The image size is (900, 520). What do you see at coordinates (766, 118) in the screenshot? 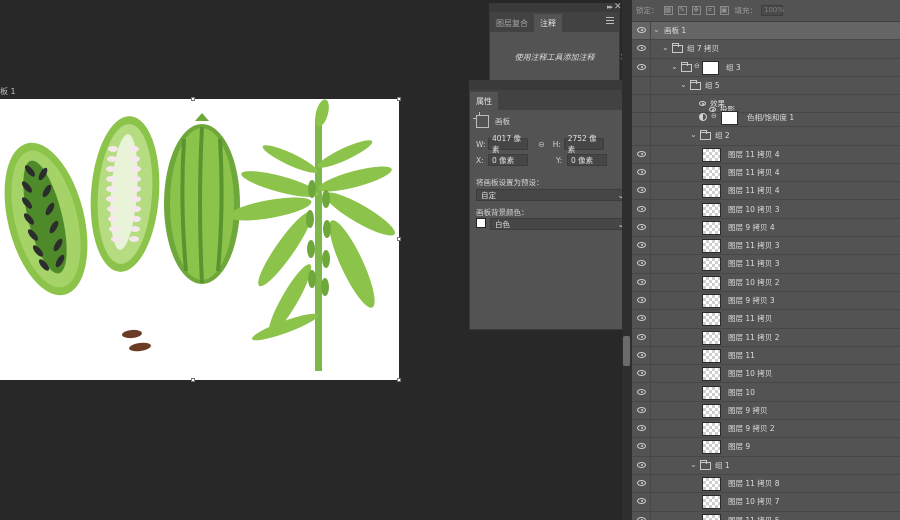
I see `layer-row-adjustment: ⊖ 色相/饱和度 1` at bounding box center [766, 118].